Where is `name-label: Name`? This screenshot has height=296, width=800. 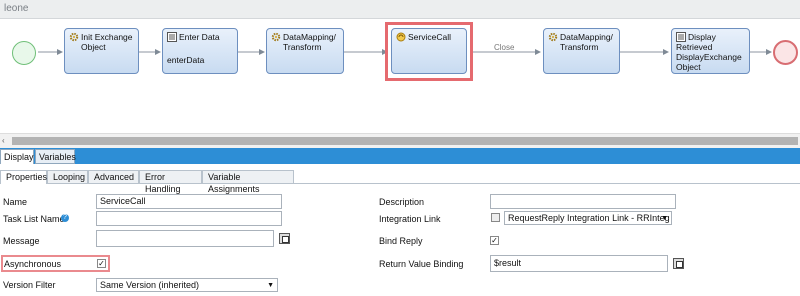 name-label: Name is located at coordinates (15, 202).